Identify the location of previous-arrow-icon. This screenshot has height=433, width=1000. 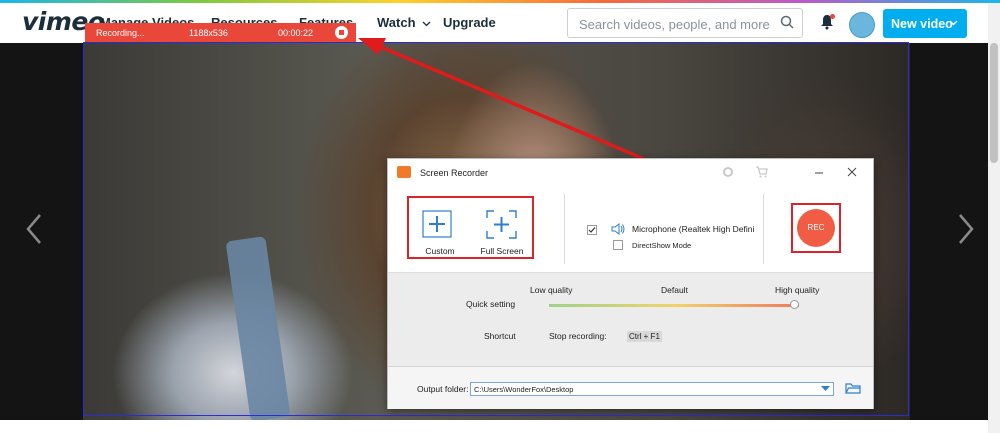
(34, 229).